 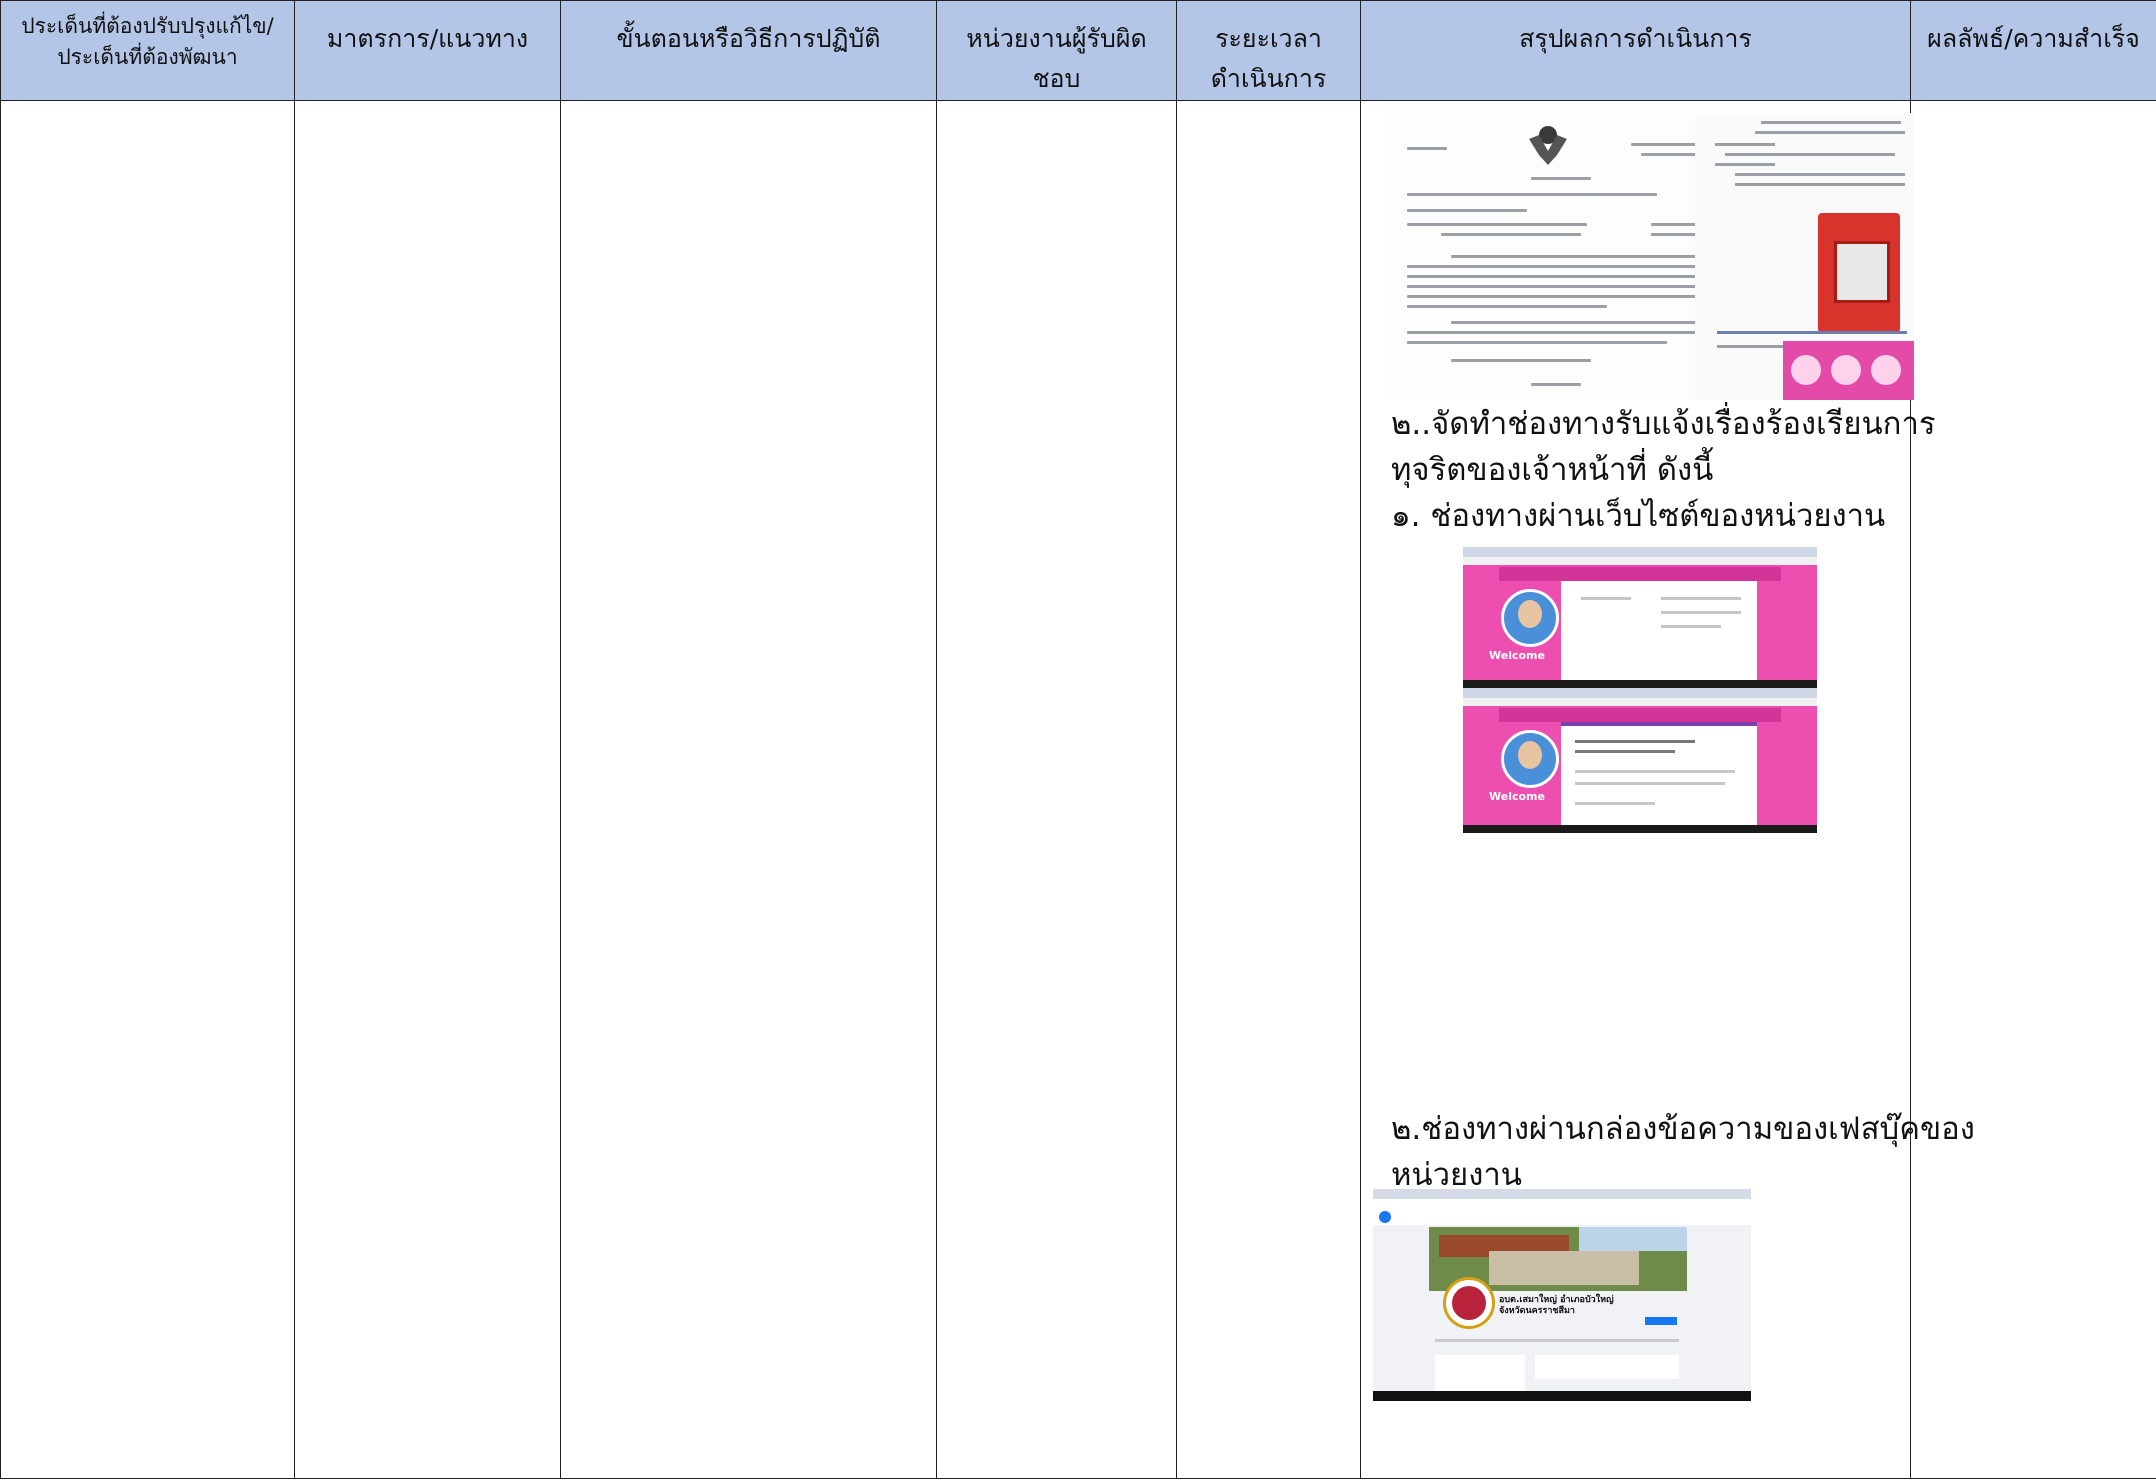 I want to click on page-logo-icon, so click(x=1469, y=1303).